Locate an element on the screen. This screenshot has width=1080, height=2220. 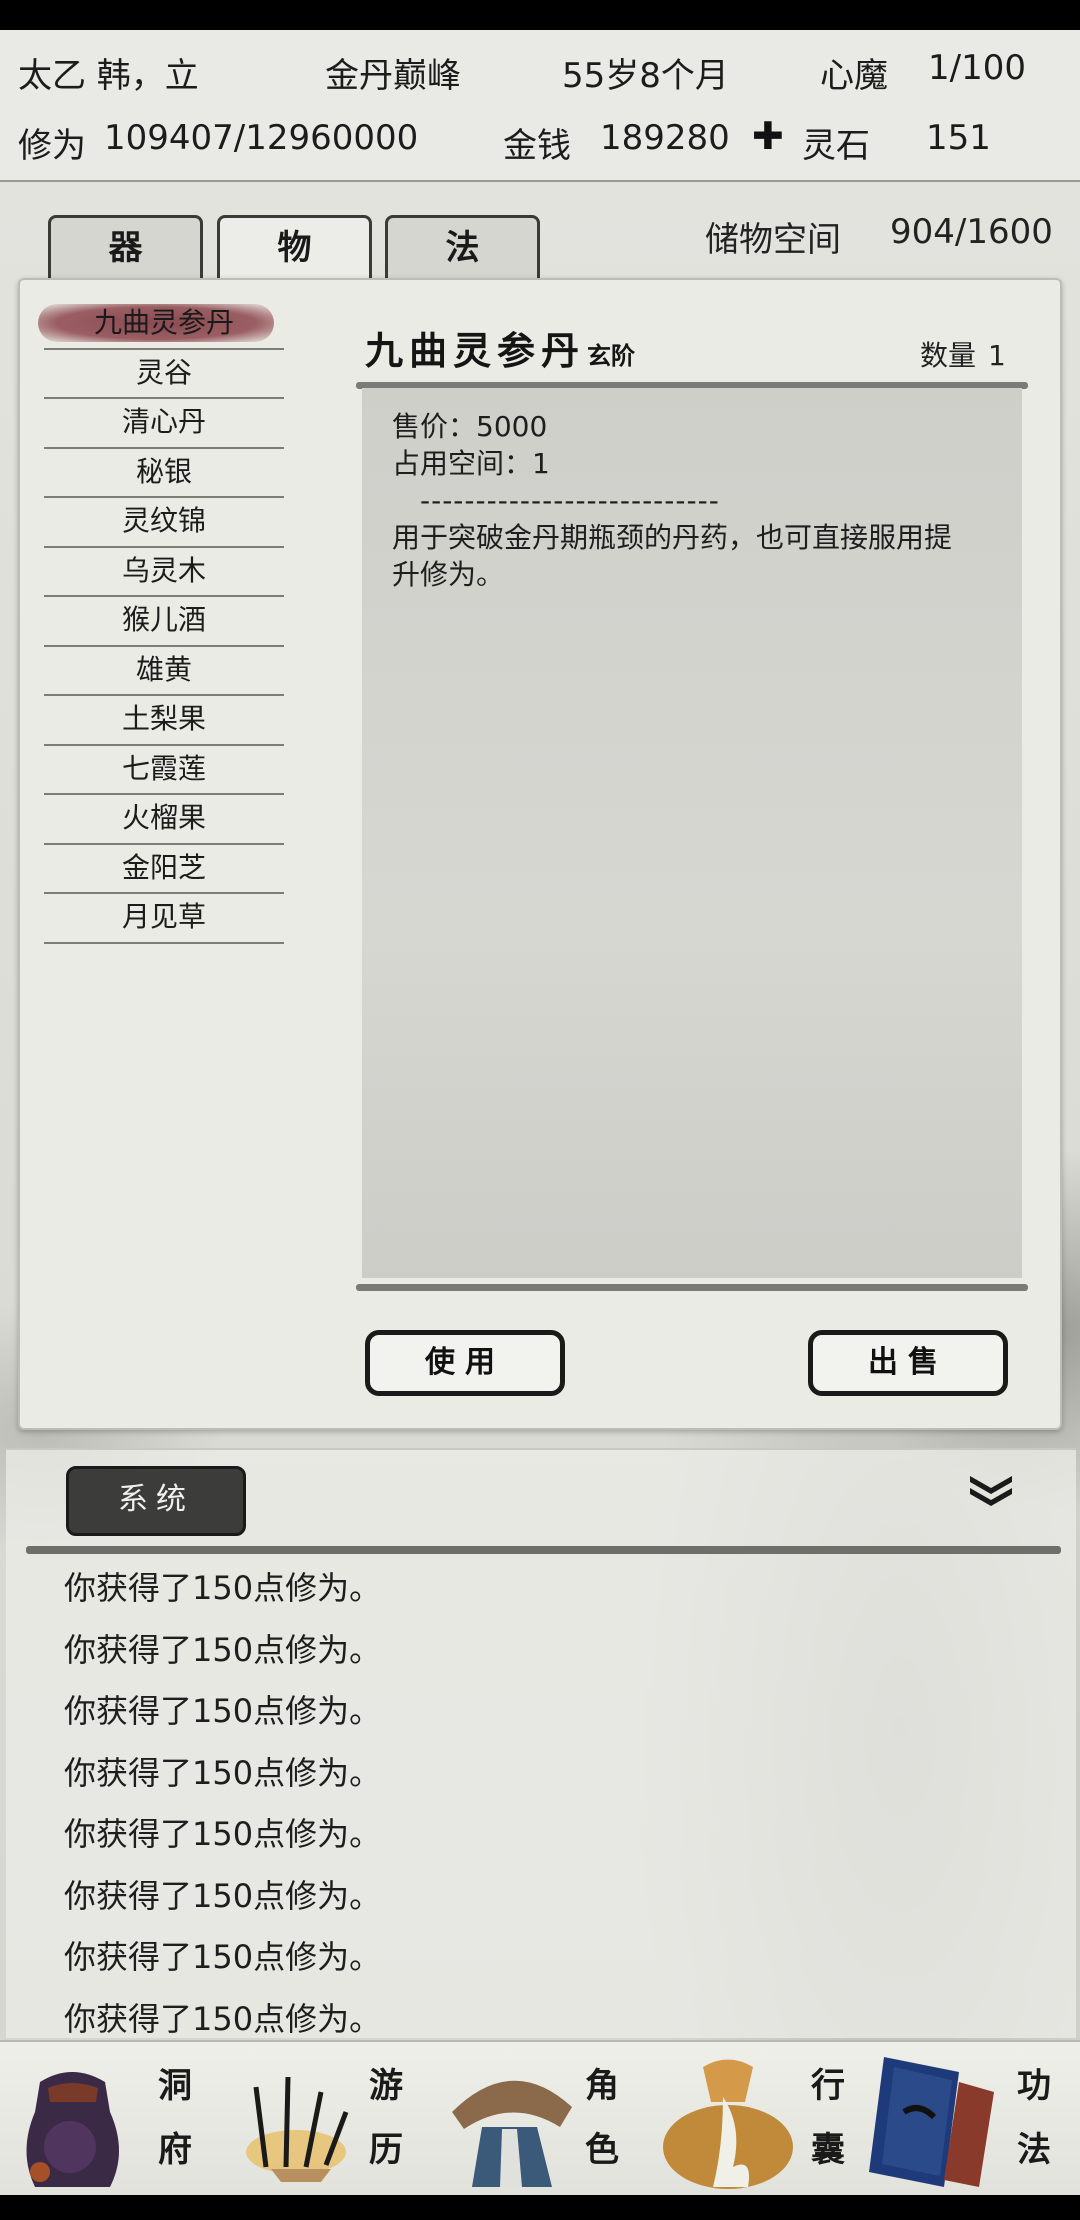
nav-label: 角 is located at coordinates (602, 2086).